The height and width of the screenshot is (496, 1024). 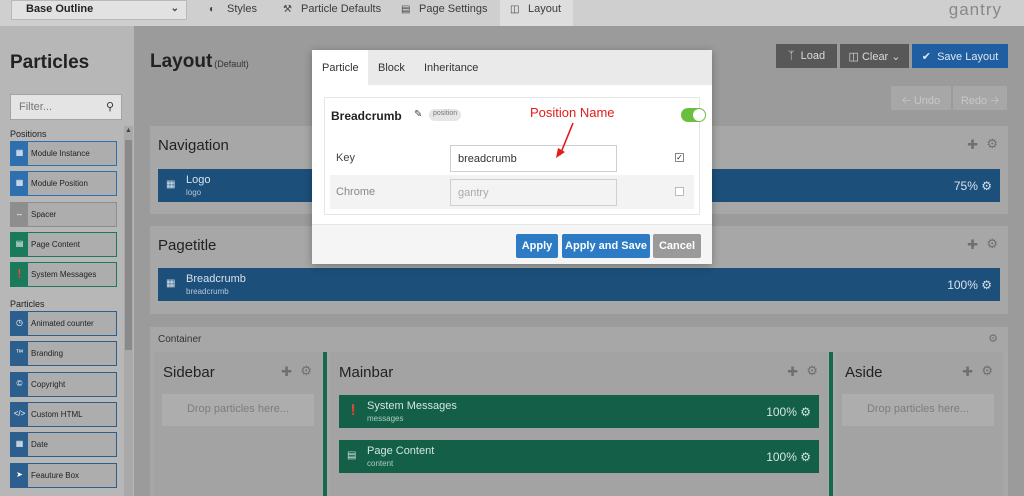 I want to click on particle-animated-counter: ◷ Animated counter, so click(x=63, y=323).